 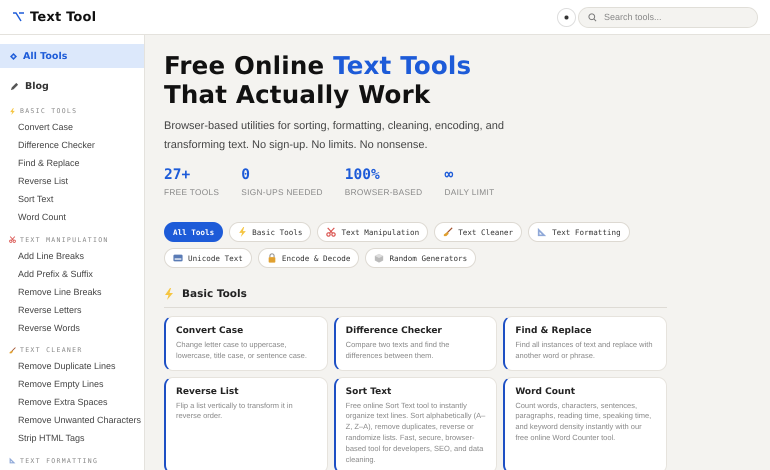 I want to click on pencil-icon, so click(x=14, y=86).